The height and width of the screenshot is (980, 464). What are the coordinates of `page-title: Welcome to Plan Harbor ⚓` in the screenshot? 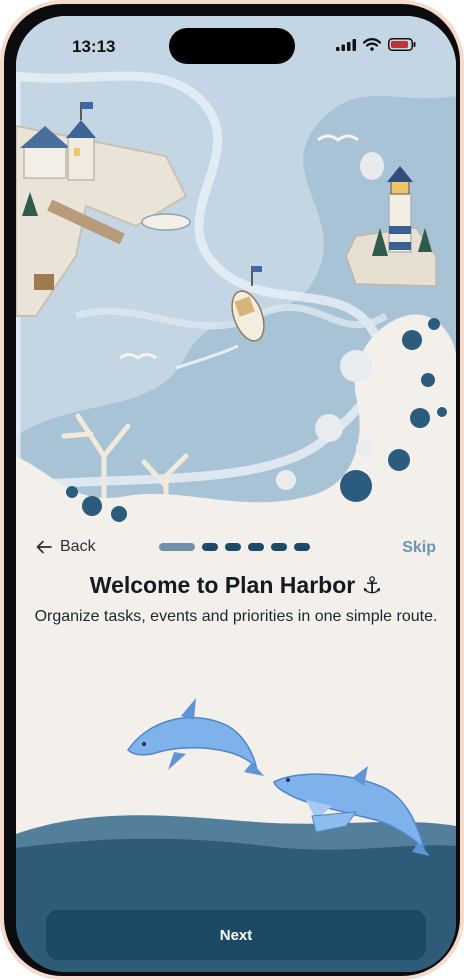 It's located at (236, 585).